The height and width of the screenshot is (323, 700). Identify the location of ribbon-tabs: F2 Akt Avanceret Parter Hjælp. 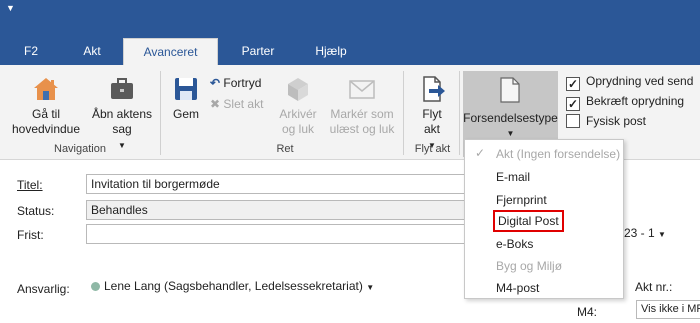
(350, 51).